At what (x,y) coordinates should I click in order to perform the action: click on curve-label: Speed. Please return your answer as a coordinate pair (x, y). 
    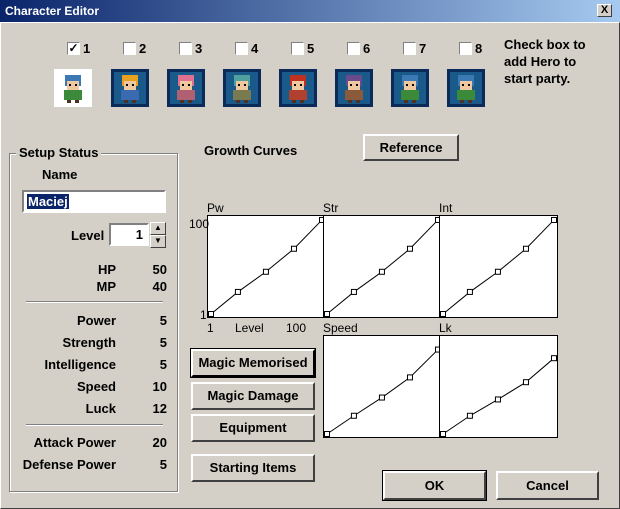
    Looking at the image, I should click on (340, 328).